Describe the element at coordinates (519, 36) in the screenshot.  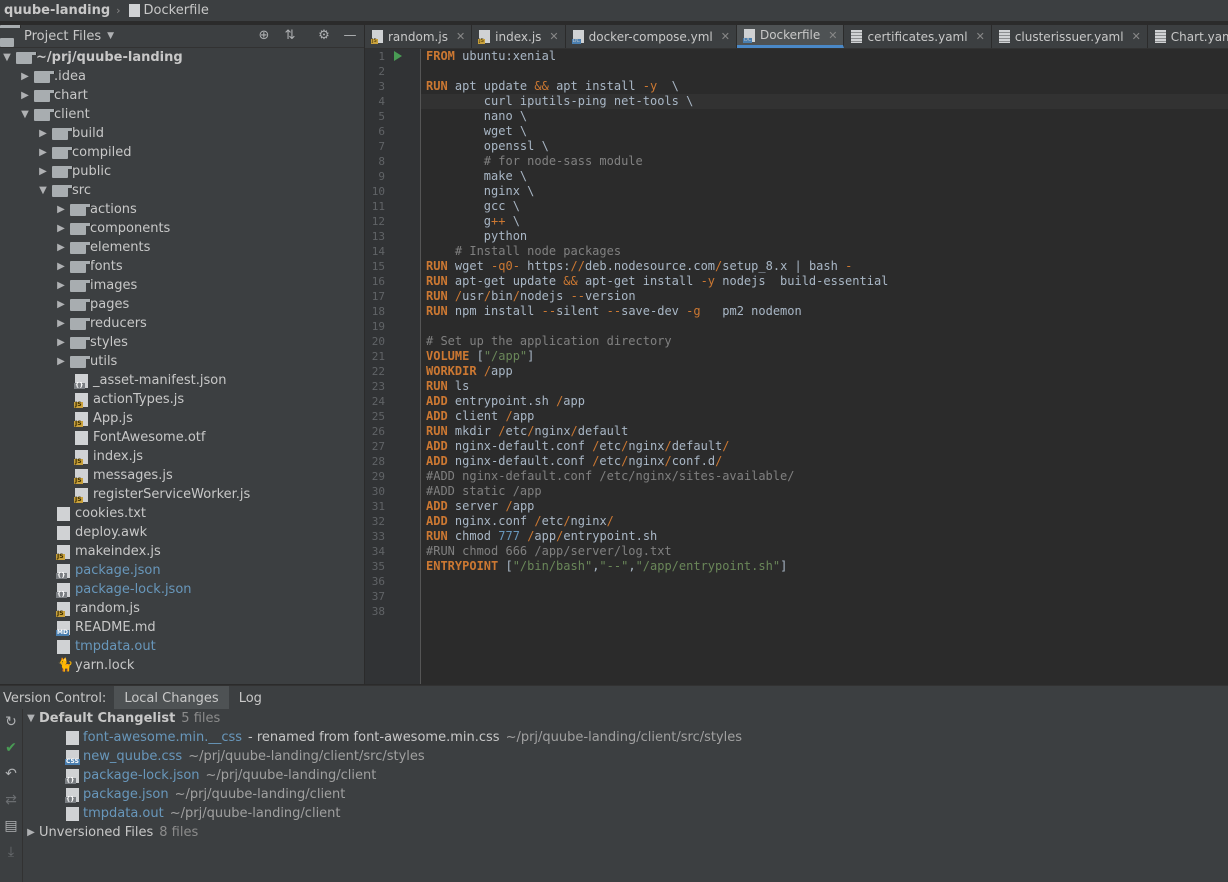
I see `tab-index-js: JS index.js ✕` at that location.